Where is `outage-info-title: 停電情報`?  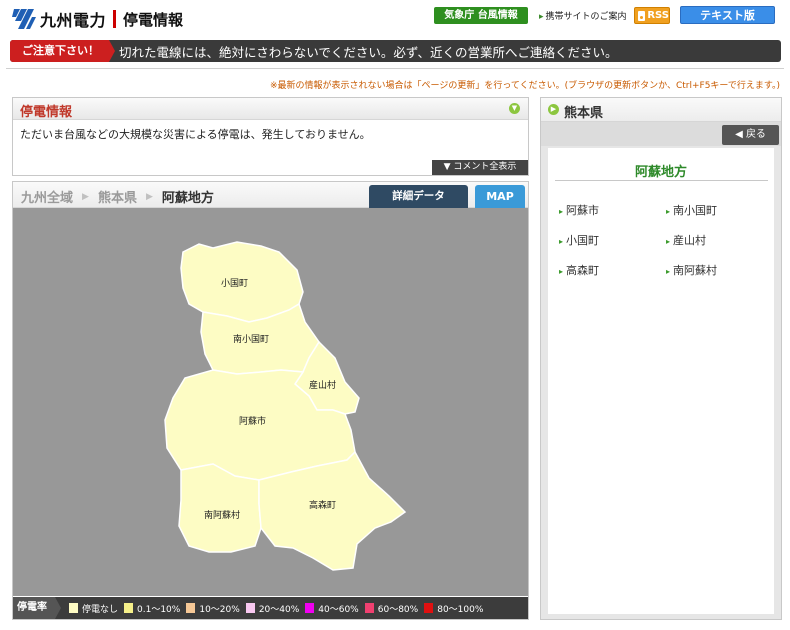
outage-info-title: 停電情報 is located at coordinates (46, 112).